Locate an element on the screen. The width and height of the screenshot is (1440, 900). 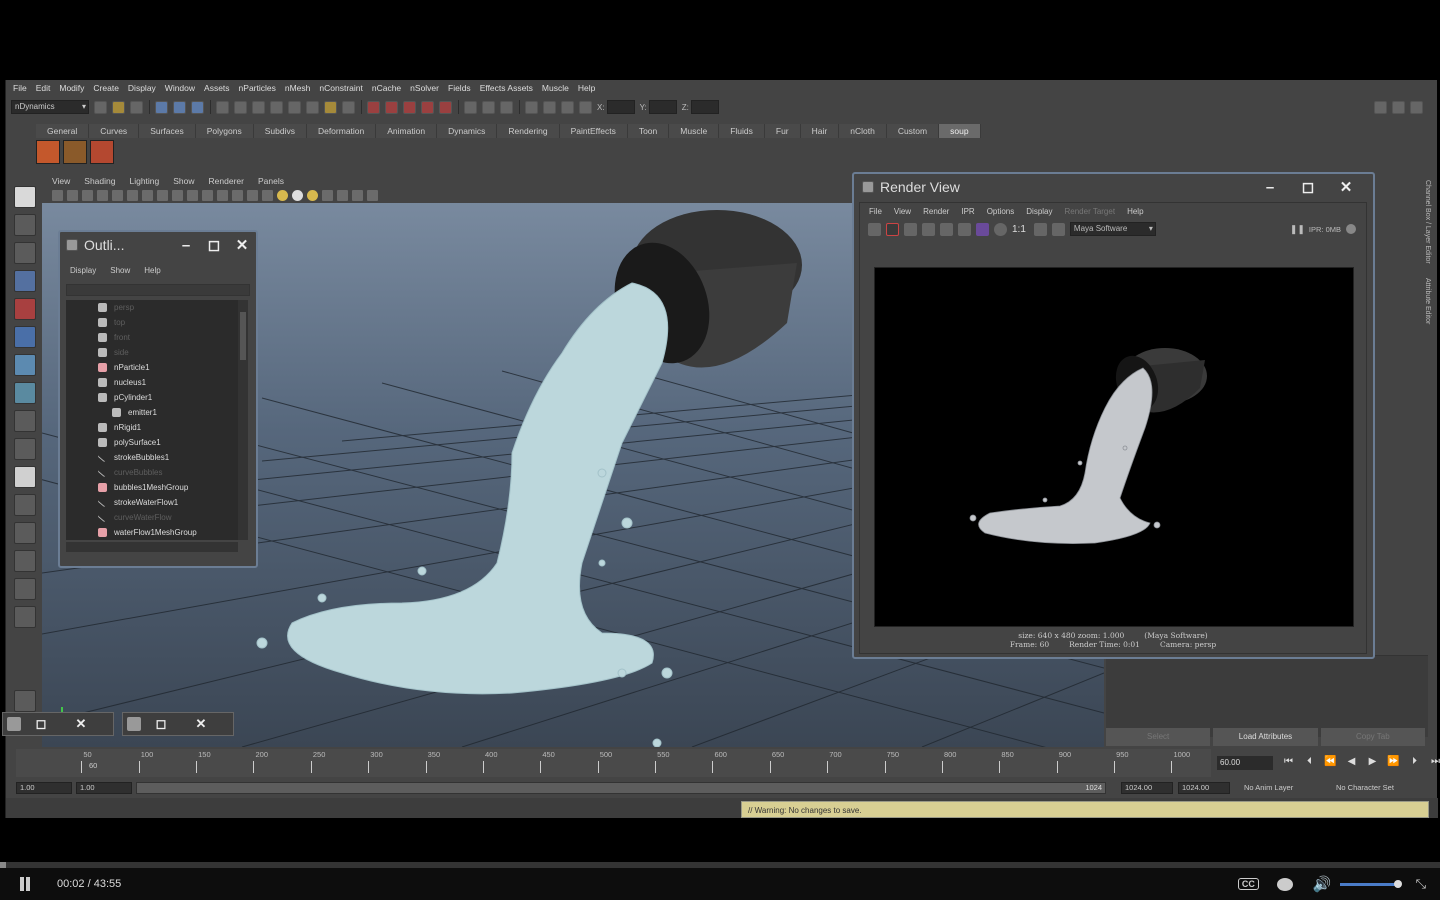
hypergraph-layout-icon is located at coordinates (25, 617).